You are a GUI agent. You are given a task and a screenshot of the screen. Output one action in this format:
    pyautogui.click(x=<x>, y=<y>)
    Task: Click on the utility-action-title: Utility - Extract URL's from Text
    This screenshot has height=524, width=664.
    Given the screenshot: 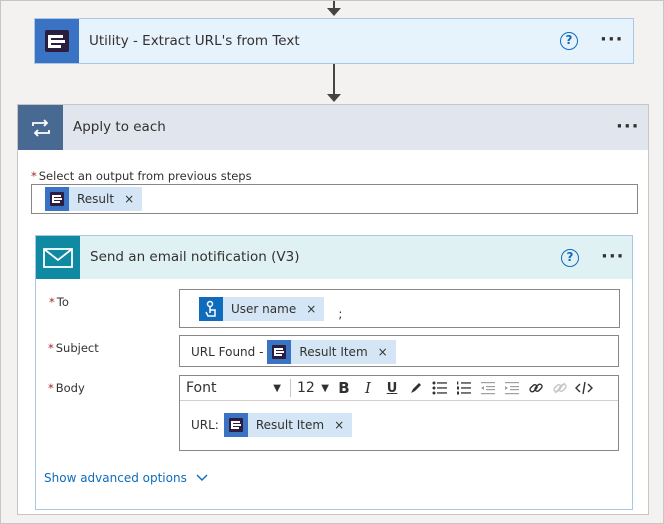 What is the action you would take?
    pyautogui.click(x=194, y=41)
    